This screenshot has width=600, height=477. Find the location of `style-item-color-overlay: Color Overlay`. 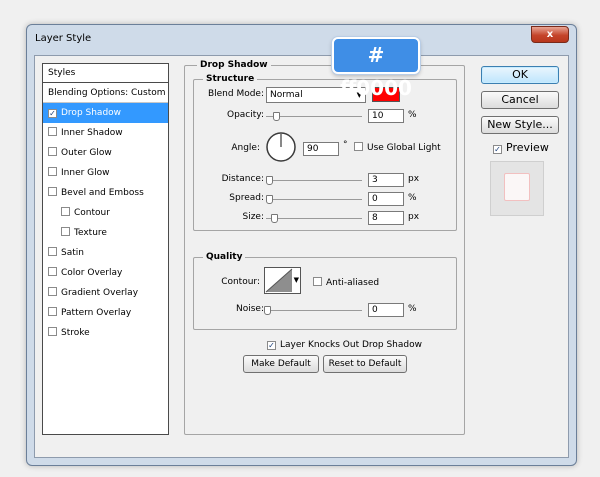

style-item-color-overlay: Color Overlay is located at coordinates (105, 273).